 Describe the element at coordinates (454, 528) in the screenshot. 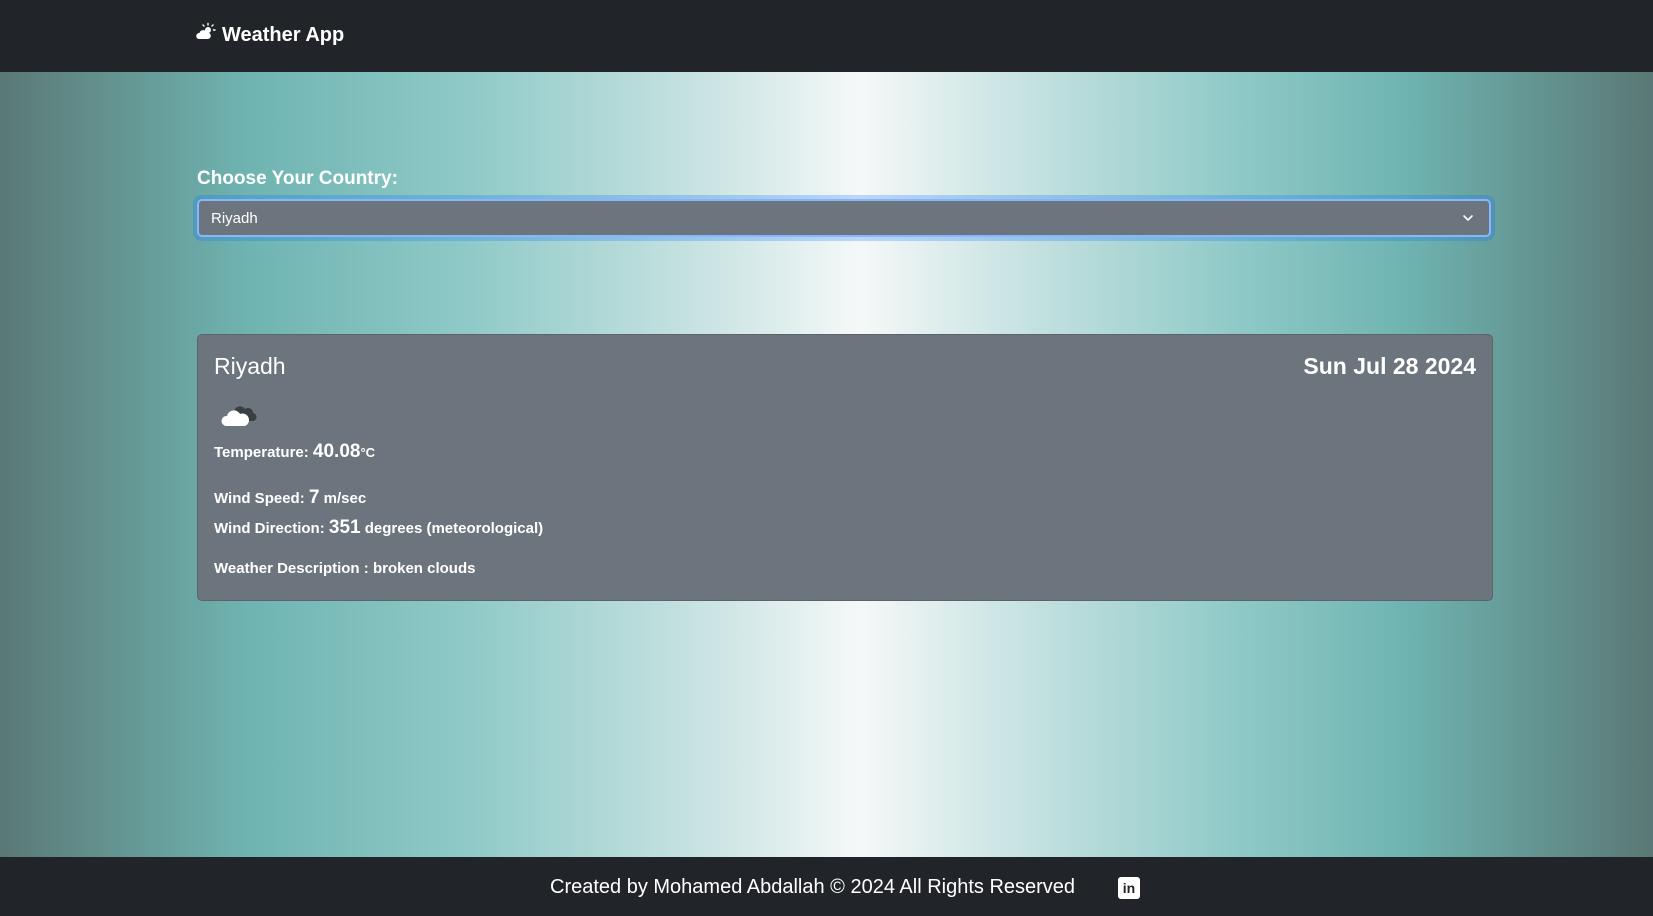

I see `wind-direction-unit: degrees (meteorological)` at that location.